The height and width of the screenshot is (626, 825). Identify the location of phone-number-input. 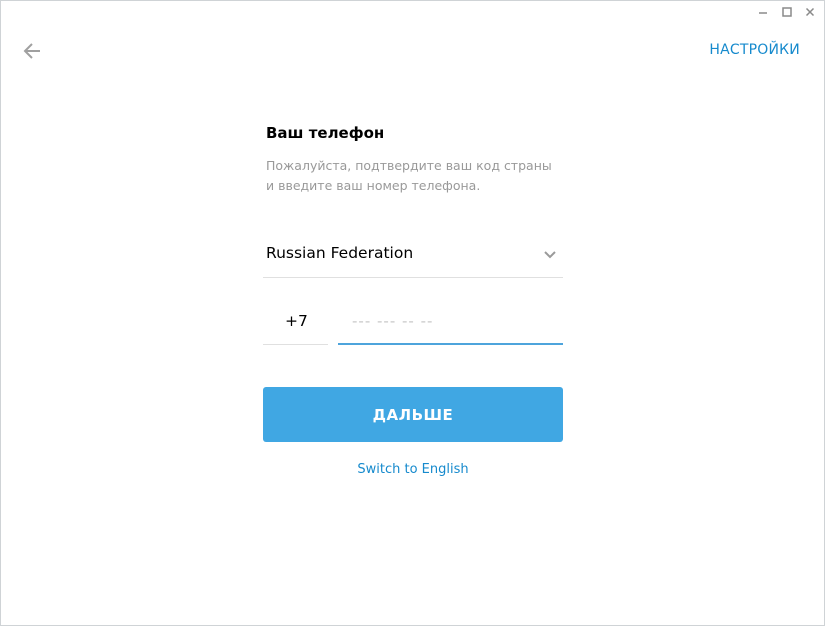
(452, 321).